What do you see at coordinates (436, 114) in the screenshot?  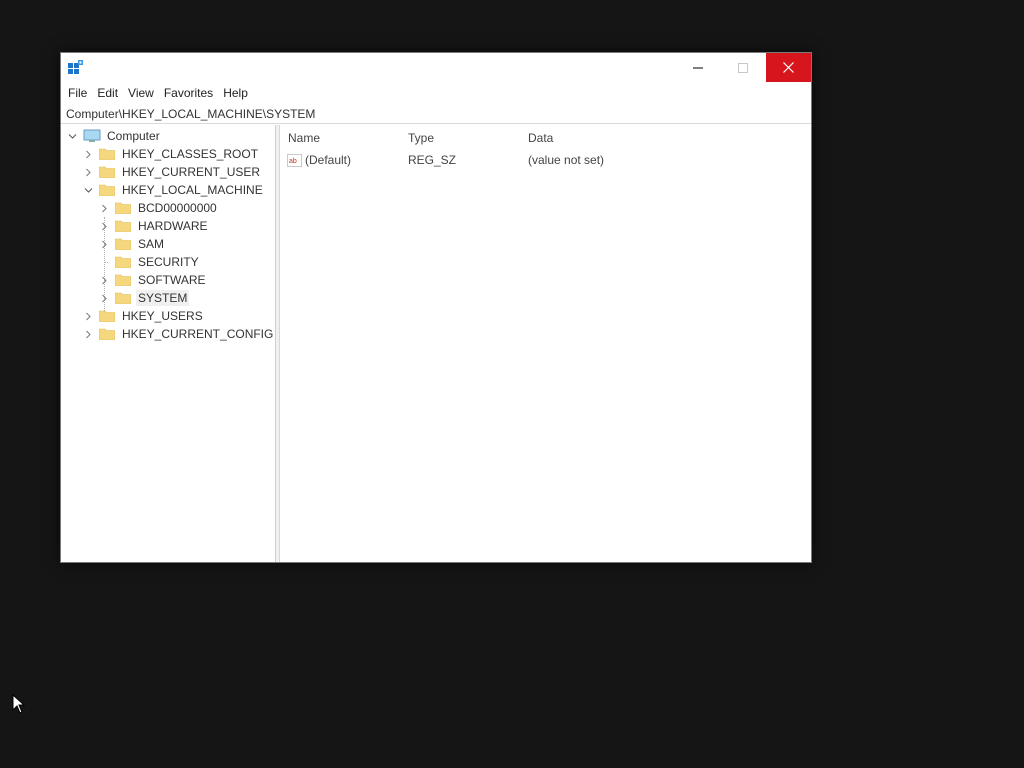 I see `address-bar: Computer\HKEY_LOCAL_MACHINE\SYSTEM` at bounding box center [436, 114].